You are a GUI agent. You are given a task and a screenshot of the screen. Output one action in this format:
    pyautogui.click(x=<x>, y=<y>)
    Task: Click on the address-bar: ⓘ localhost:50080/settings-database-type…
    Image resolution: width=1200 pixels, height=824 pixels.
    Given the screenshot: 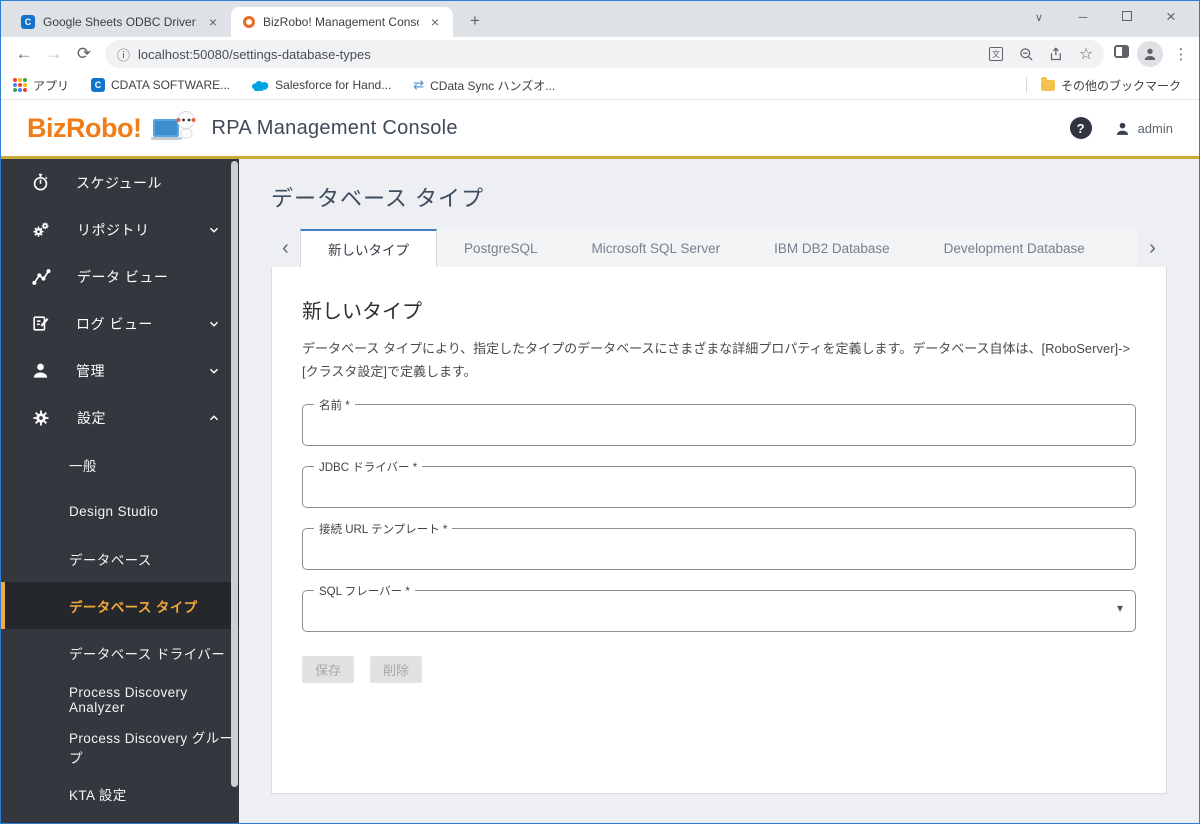 What is the action you would take?
    pyautogui.click(x=604, y=54)
    